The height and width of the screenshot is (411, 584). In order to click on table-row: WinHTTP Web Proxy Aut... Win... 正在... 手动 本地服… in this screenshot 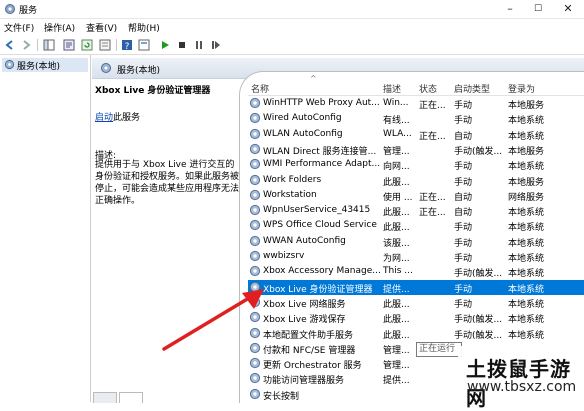, I will do `click(416, 103)`.